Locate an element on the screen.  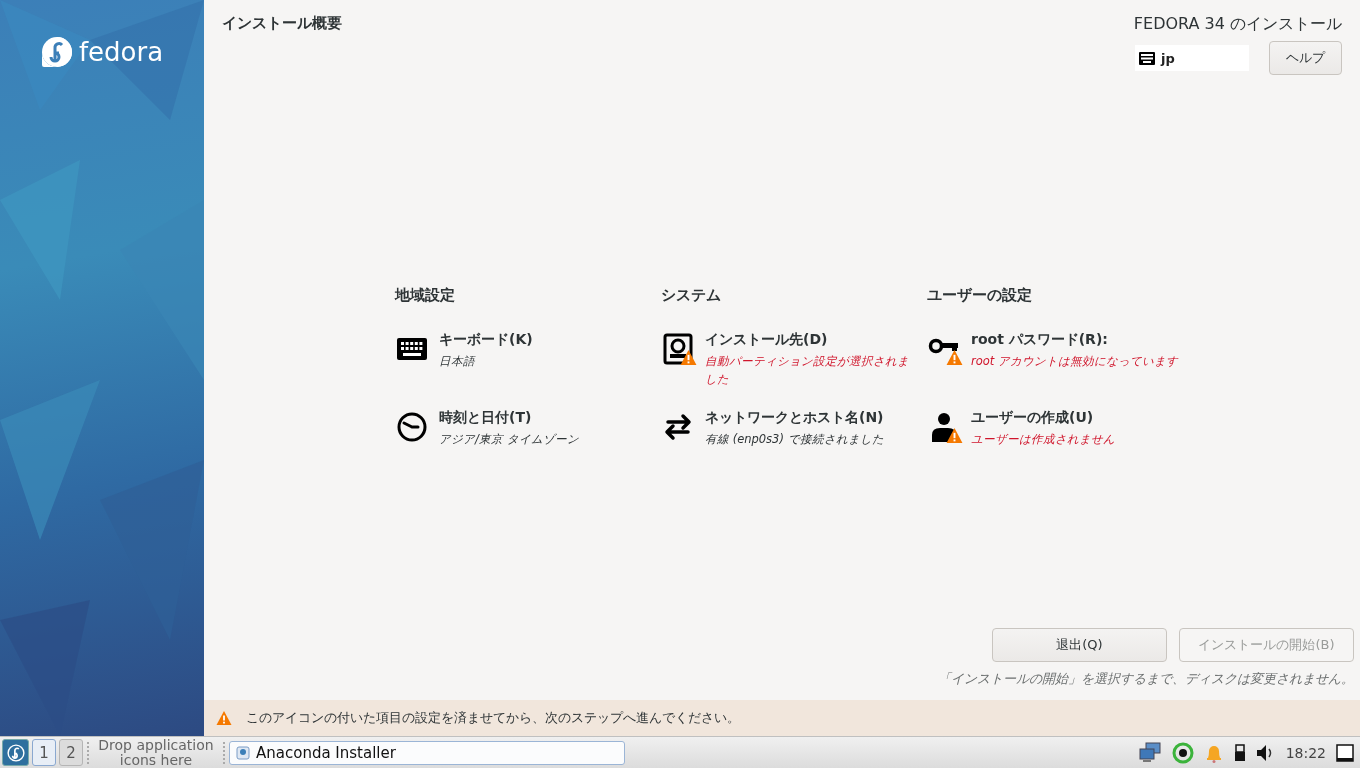
clock-text: 18:22 is located at coordinates (1305, 752).